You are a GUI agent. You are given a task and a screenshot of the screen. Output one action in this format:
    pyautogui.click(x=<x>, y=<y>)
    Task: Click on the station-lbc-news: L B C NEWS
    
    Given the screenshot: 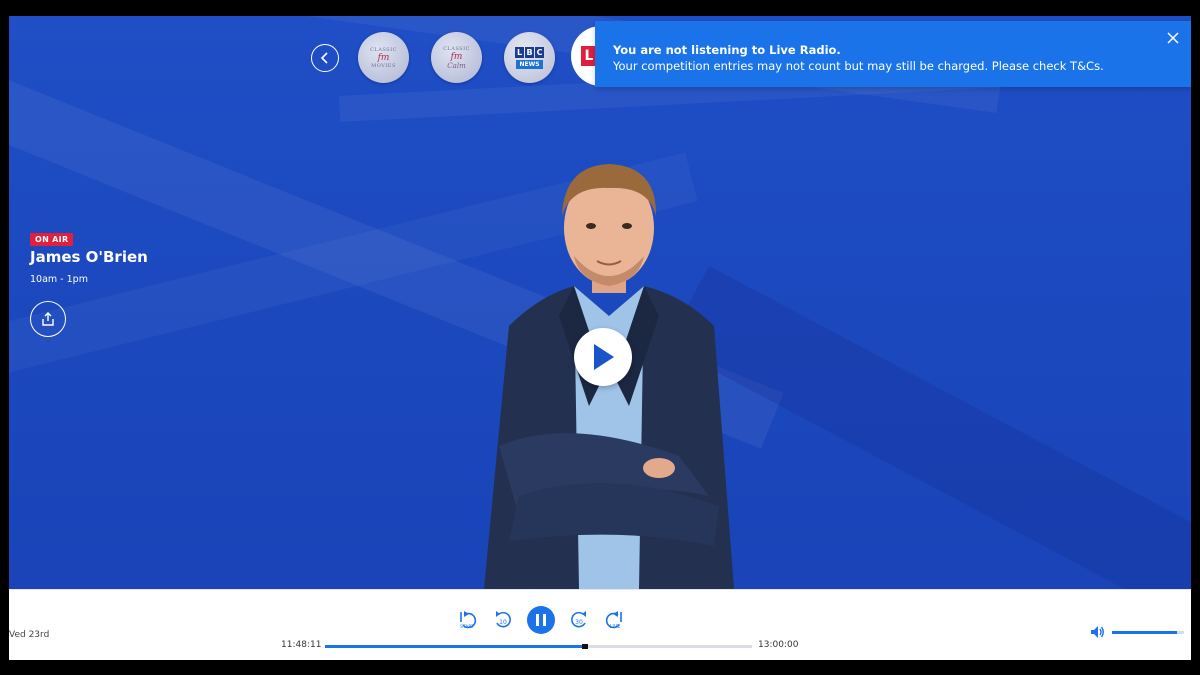 What is the action you would take?
    pyautogui.click(x=529, y=57)
    